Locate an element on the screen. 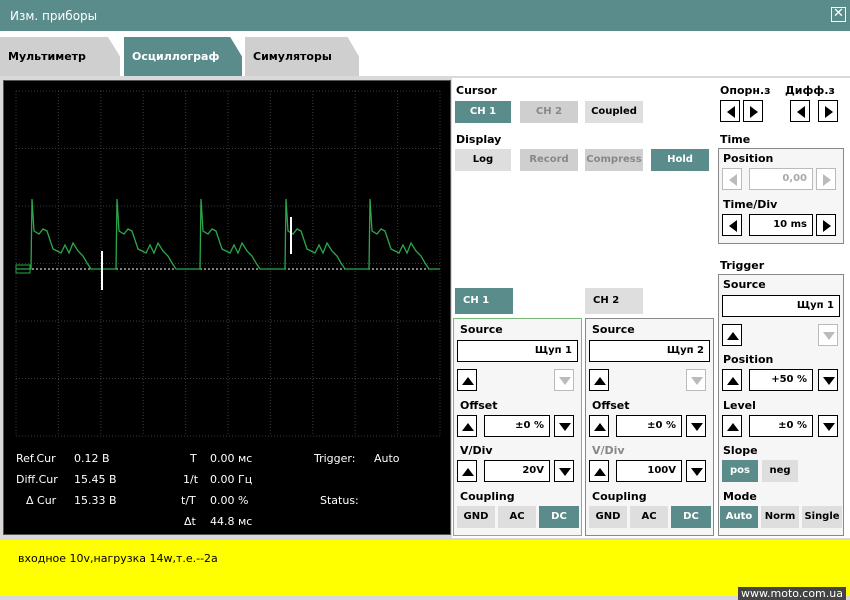  ch1-source-down-button is located at coordinates (564, 380).